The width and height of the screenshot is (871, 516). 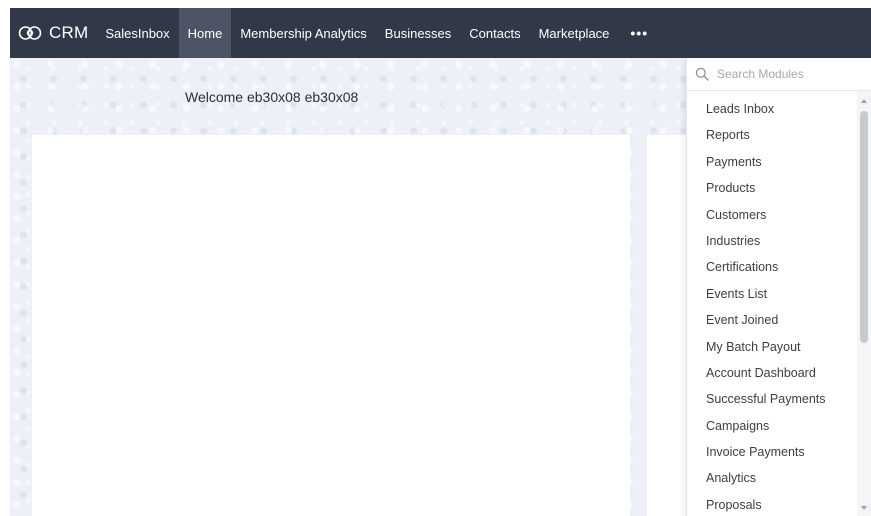 What do you see at coordinates (772, 215) in the screenshot?
I see `module-item-customers: Customers` at bounding box center [772, 215].